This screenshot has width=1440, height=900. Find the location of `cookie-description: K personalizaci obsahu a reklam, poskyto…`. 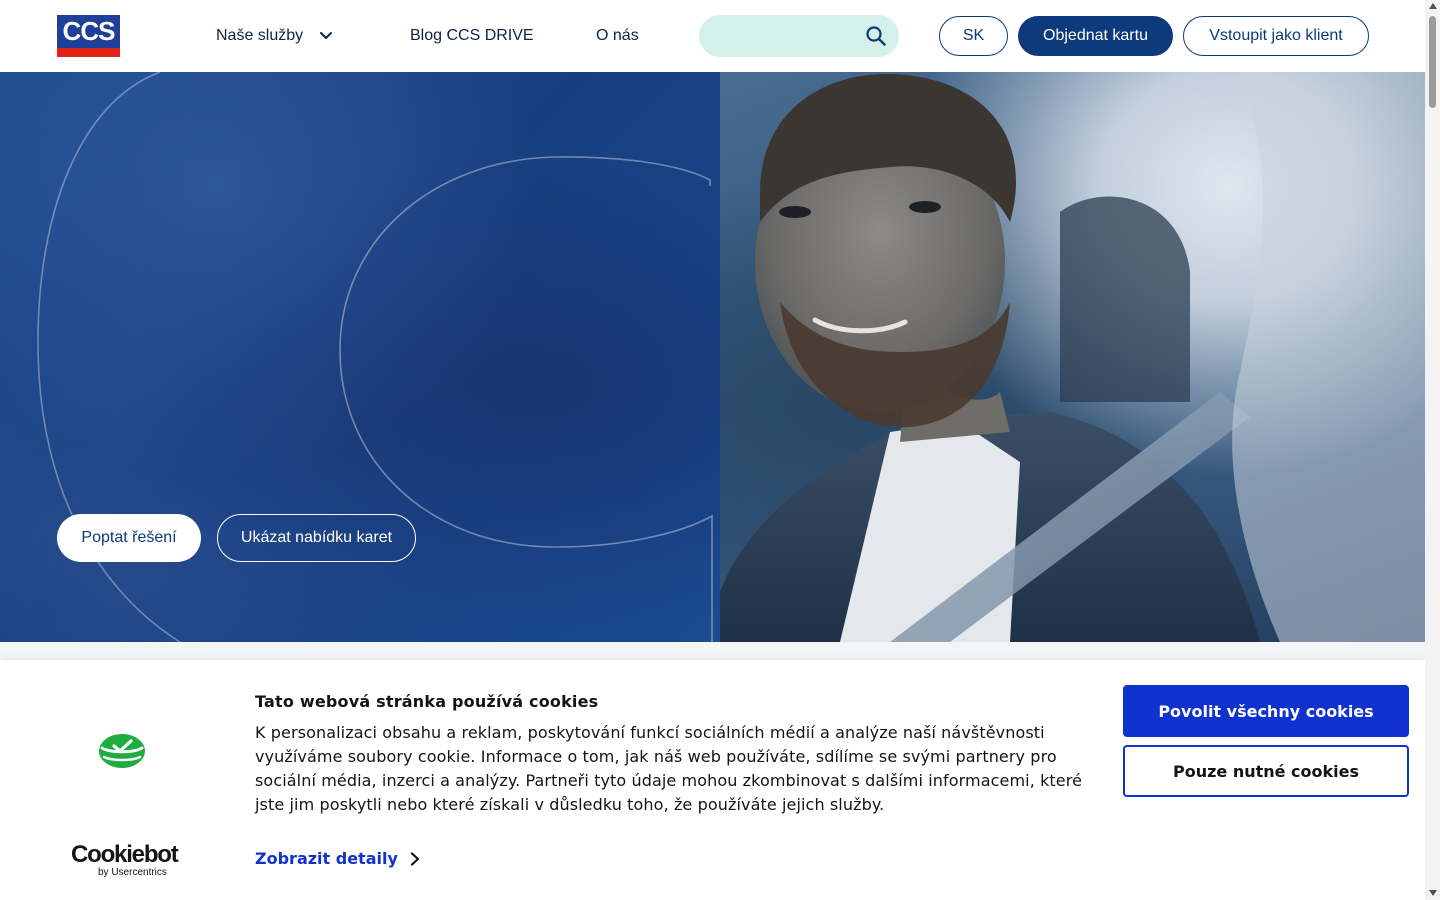

cookie-description: K personalizaci obsahu a reklam, poskyto… is located at coordinates (669, 768).